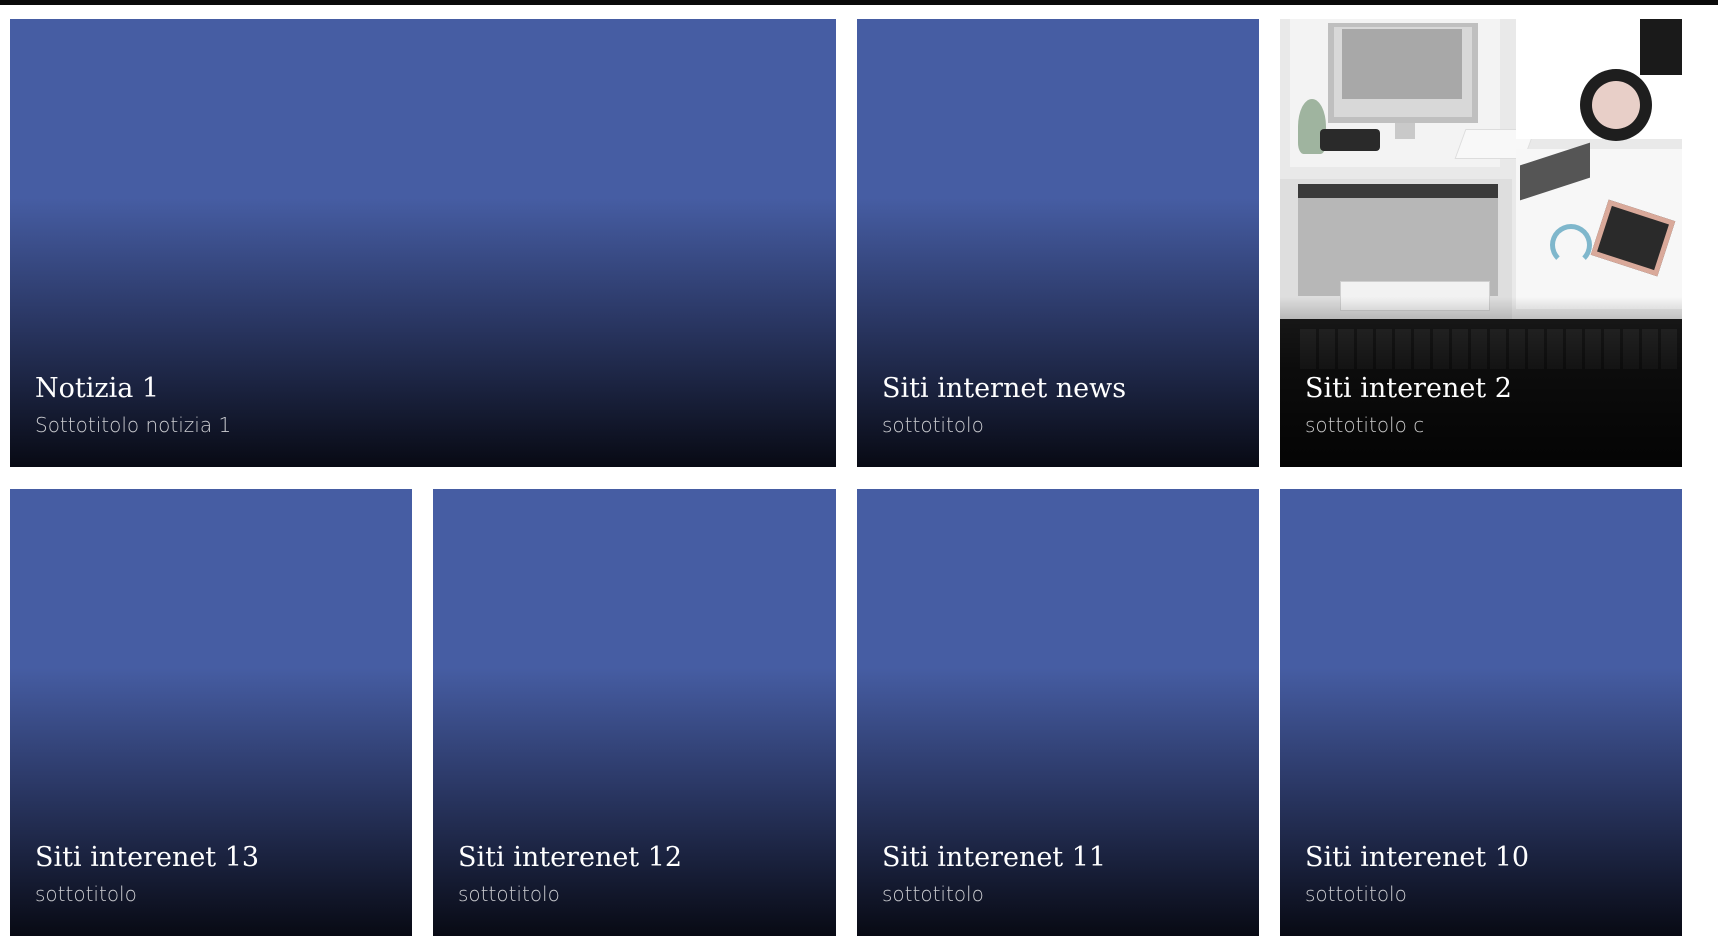  I want to click on card-text: Siti interenet 2 sottotitolo c, so click(1483, 405).